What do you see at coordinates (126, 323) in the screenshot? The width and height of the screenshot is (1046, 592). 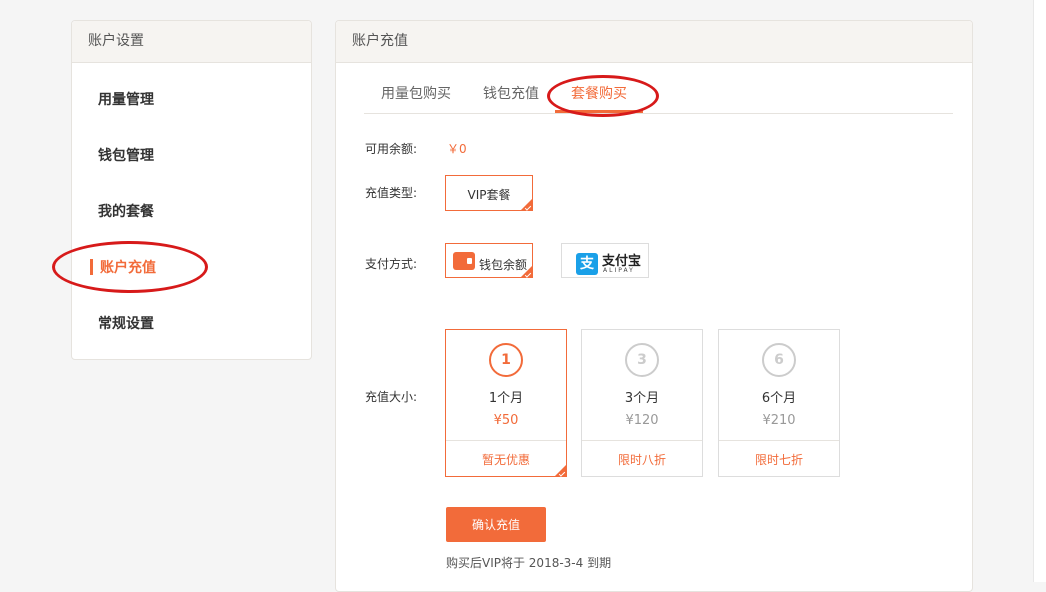 I see `sidebar-item-general: 常规设置` at bounding box center [126, 323].